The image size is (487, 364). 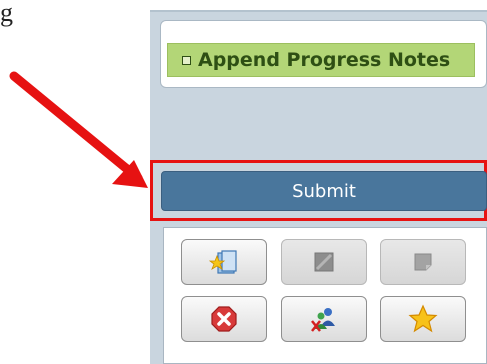 I want to click on star-icon, so click(x=423, y=318).